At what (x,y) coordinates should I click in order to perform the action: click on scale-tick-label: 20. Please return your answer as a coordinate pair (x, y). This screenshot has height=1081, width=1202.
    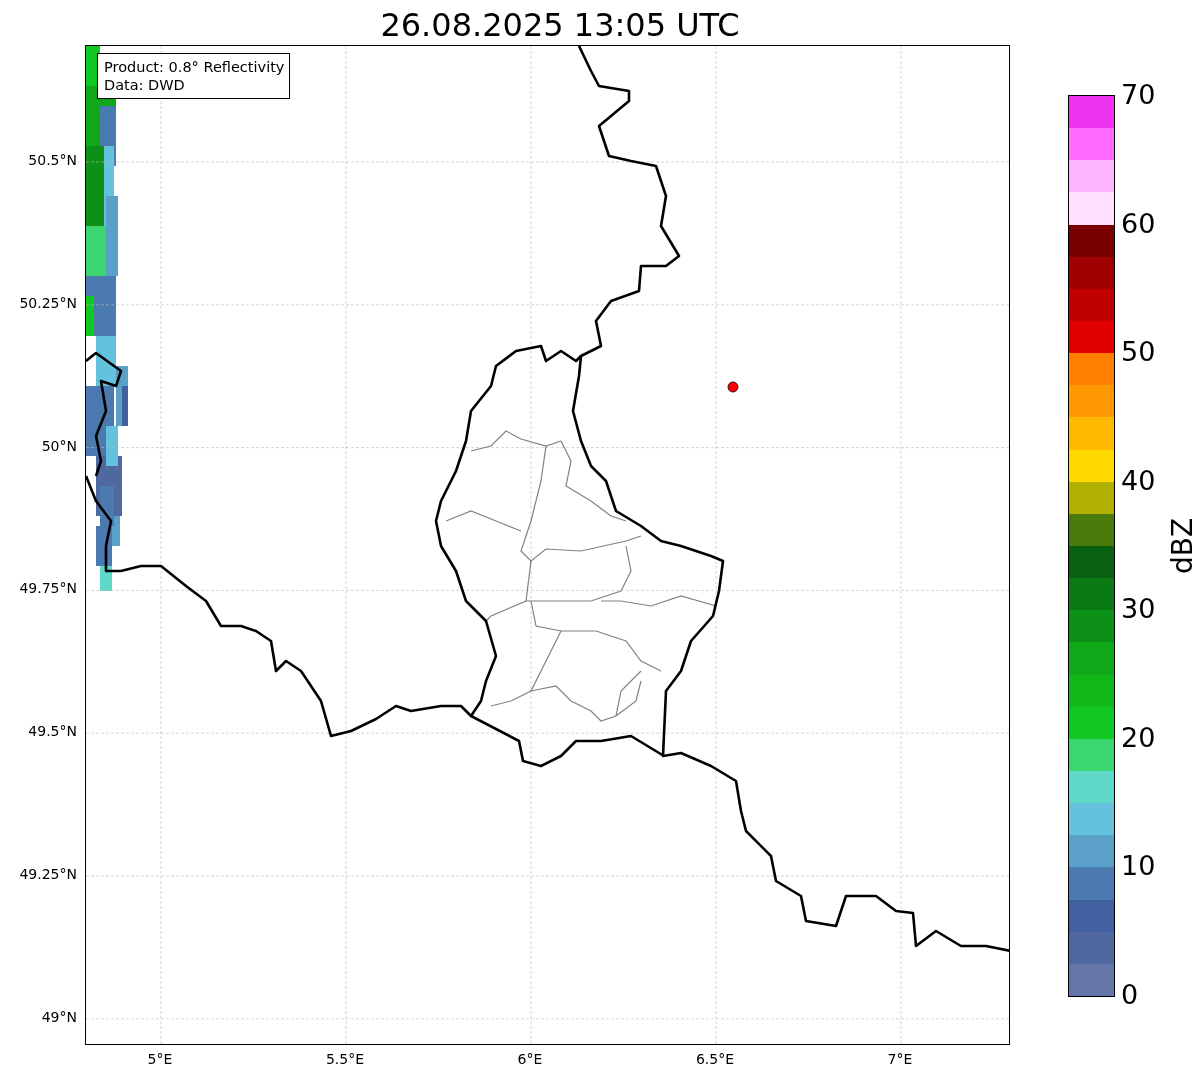
    Looking at the image, I should click on (1138, 737).